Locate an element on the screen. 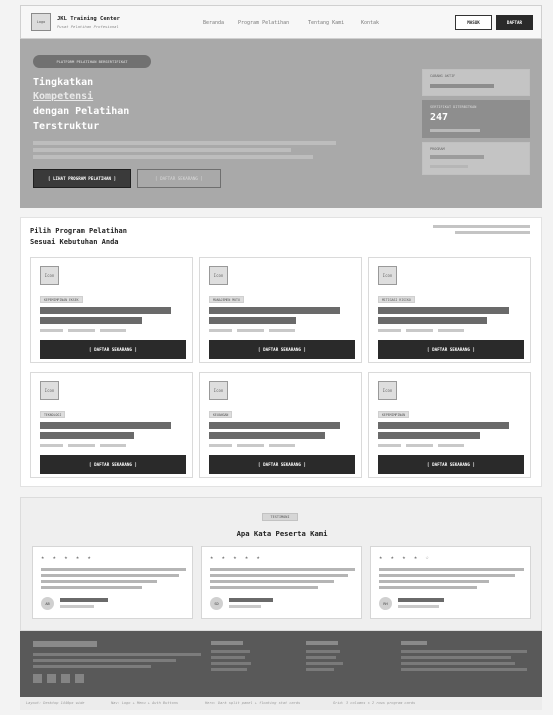 This screenshot has width=553, height=715. register-button: DAFTAR is located at coordinates (514, 22).